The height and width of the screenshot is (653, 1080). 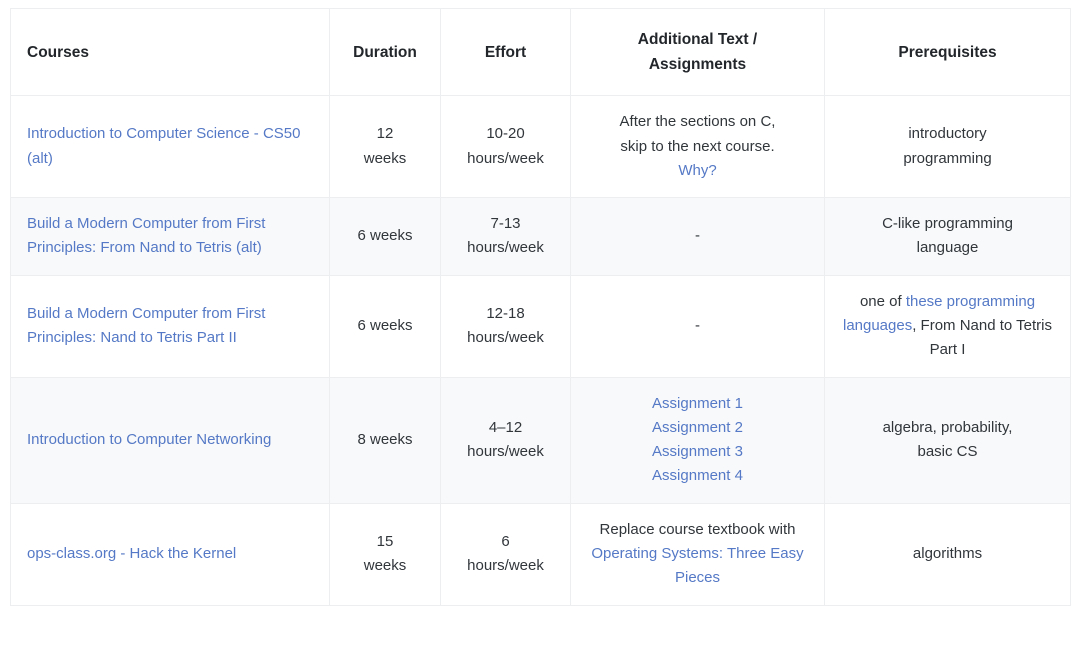 What do you see at coordinates (505, 224) in the screenshot?
I see `effort-value: 7-13` at bounding box center [505, 224].